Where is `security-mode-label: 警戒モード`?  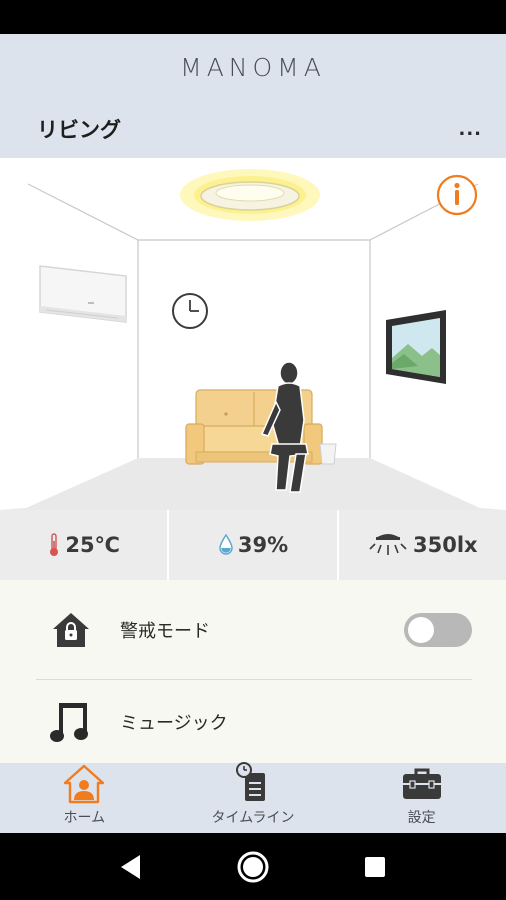 security-mode-label: 警戒モード is located at coordinates (165, 631).